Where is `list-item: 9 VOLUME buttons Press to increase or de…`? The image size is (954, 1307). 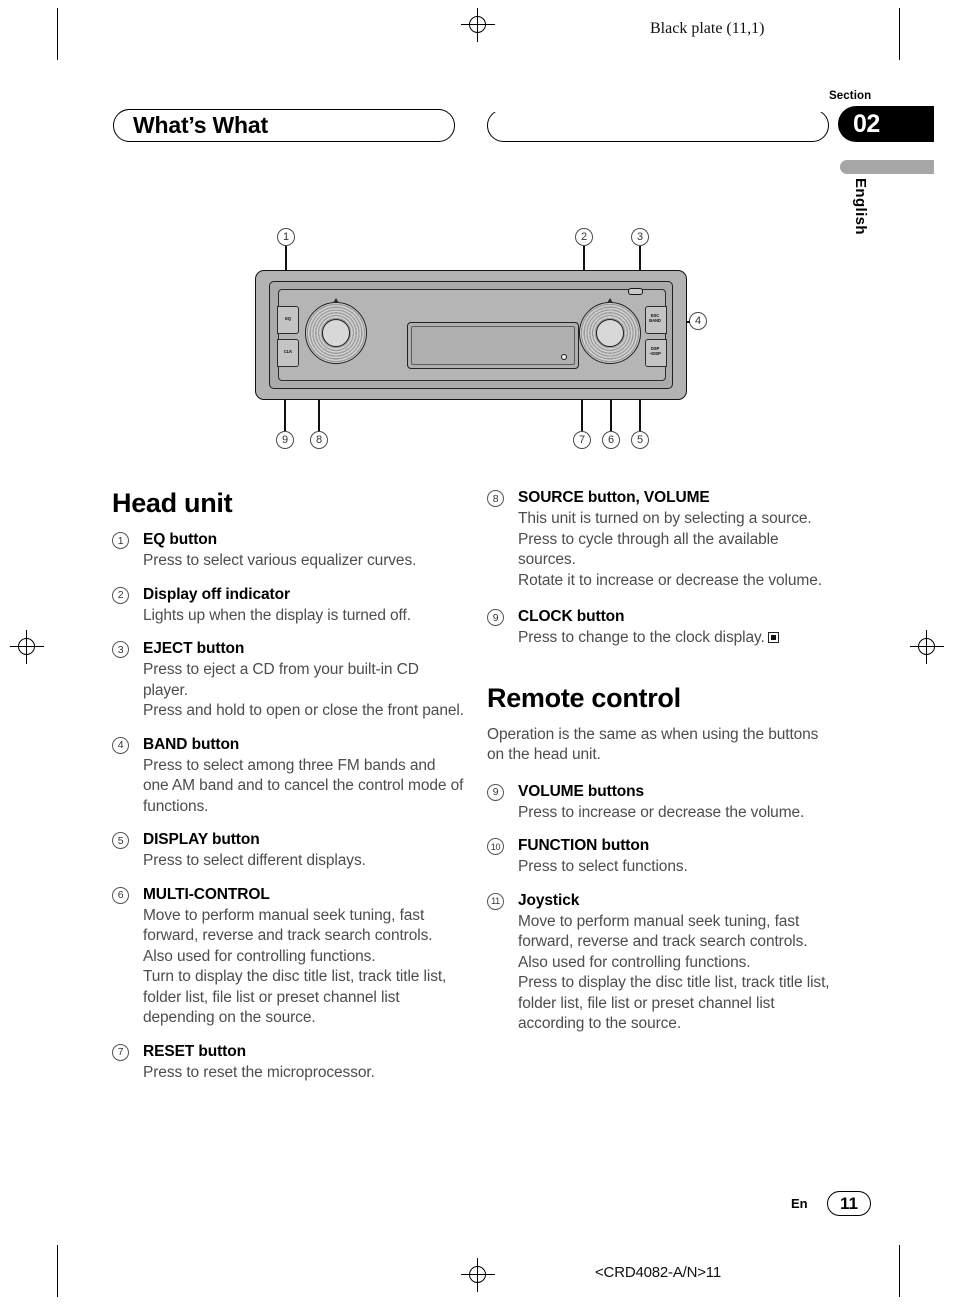
list-item: 9 VOLUME buttons Press to increase or de… is located at coordinates (663, 803).